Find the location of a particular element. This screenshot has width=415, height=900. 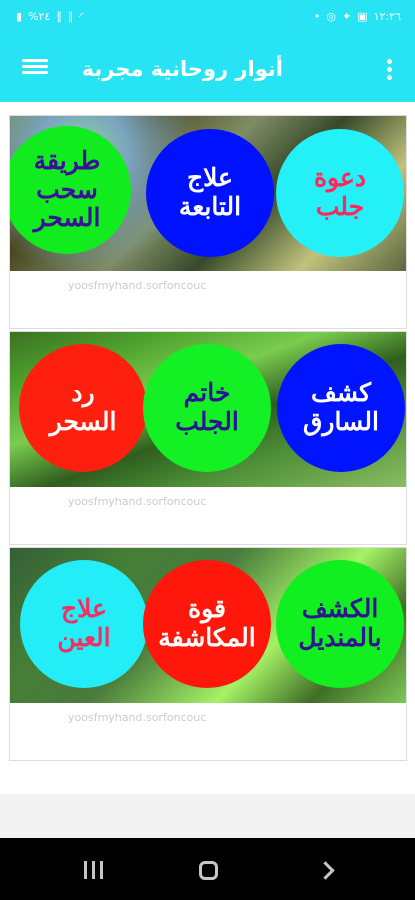

page-title: أنوار روحانية مجربة is located at coordinates (182, 69).